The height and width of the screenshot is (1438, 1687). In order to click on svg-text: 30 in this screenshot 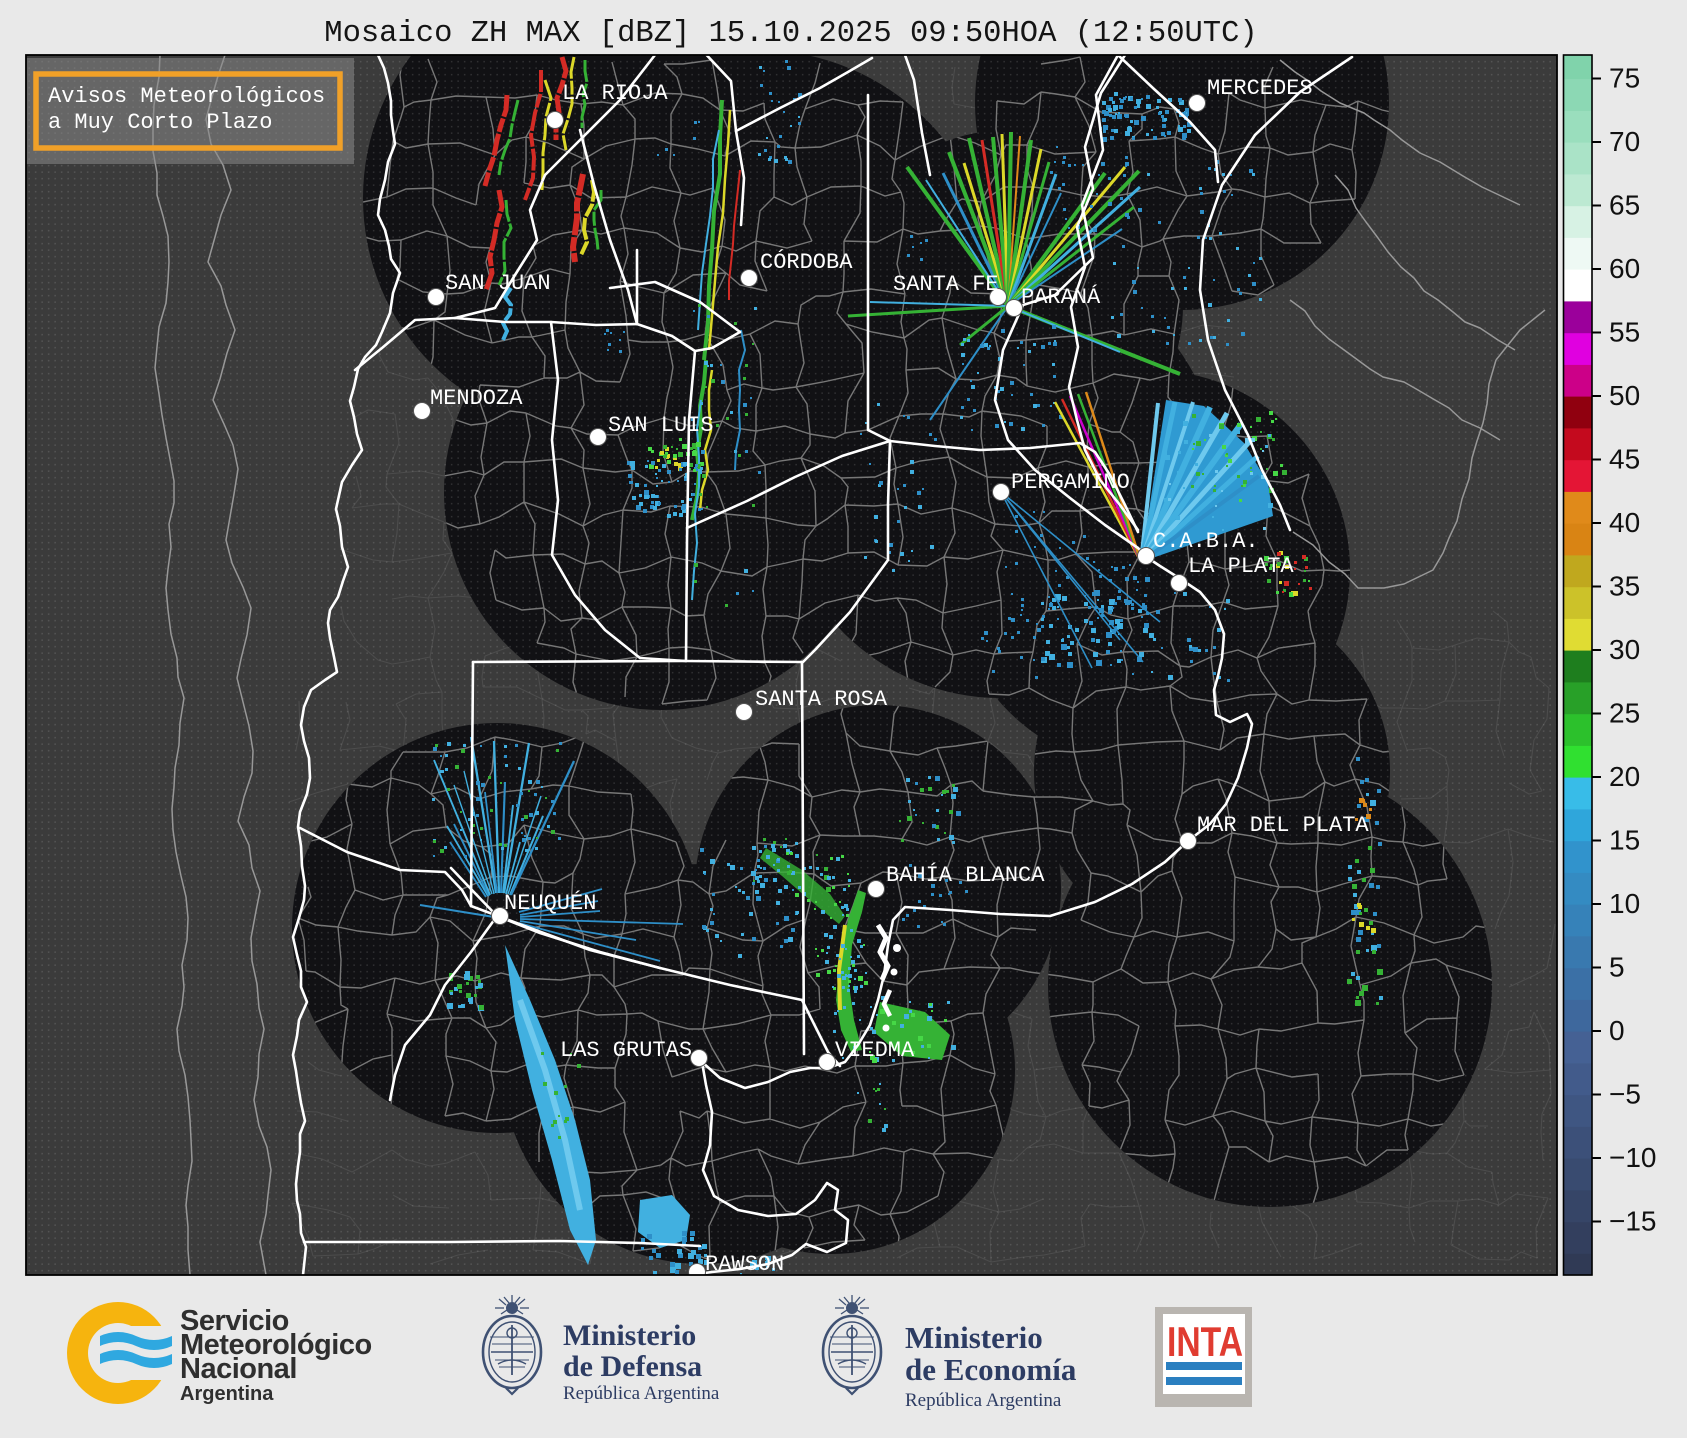, I will do `click(1624, 649)`.